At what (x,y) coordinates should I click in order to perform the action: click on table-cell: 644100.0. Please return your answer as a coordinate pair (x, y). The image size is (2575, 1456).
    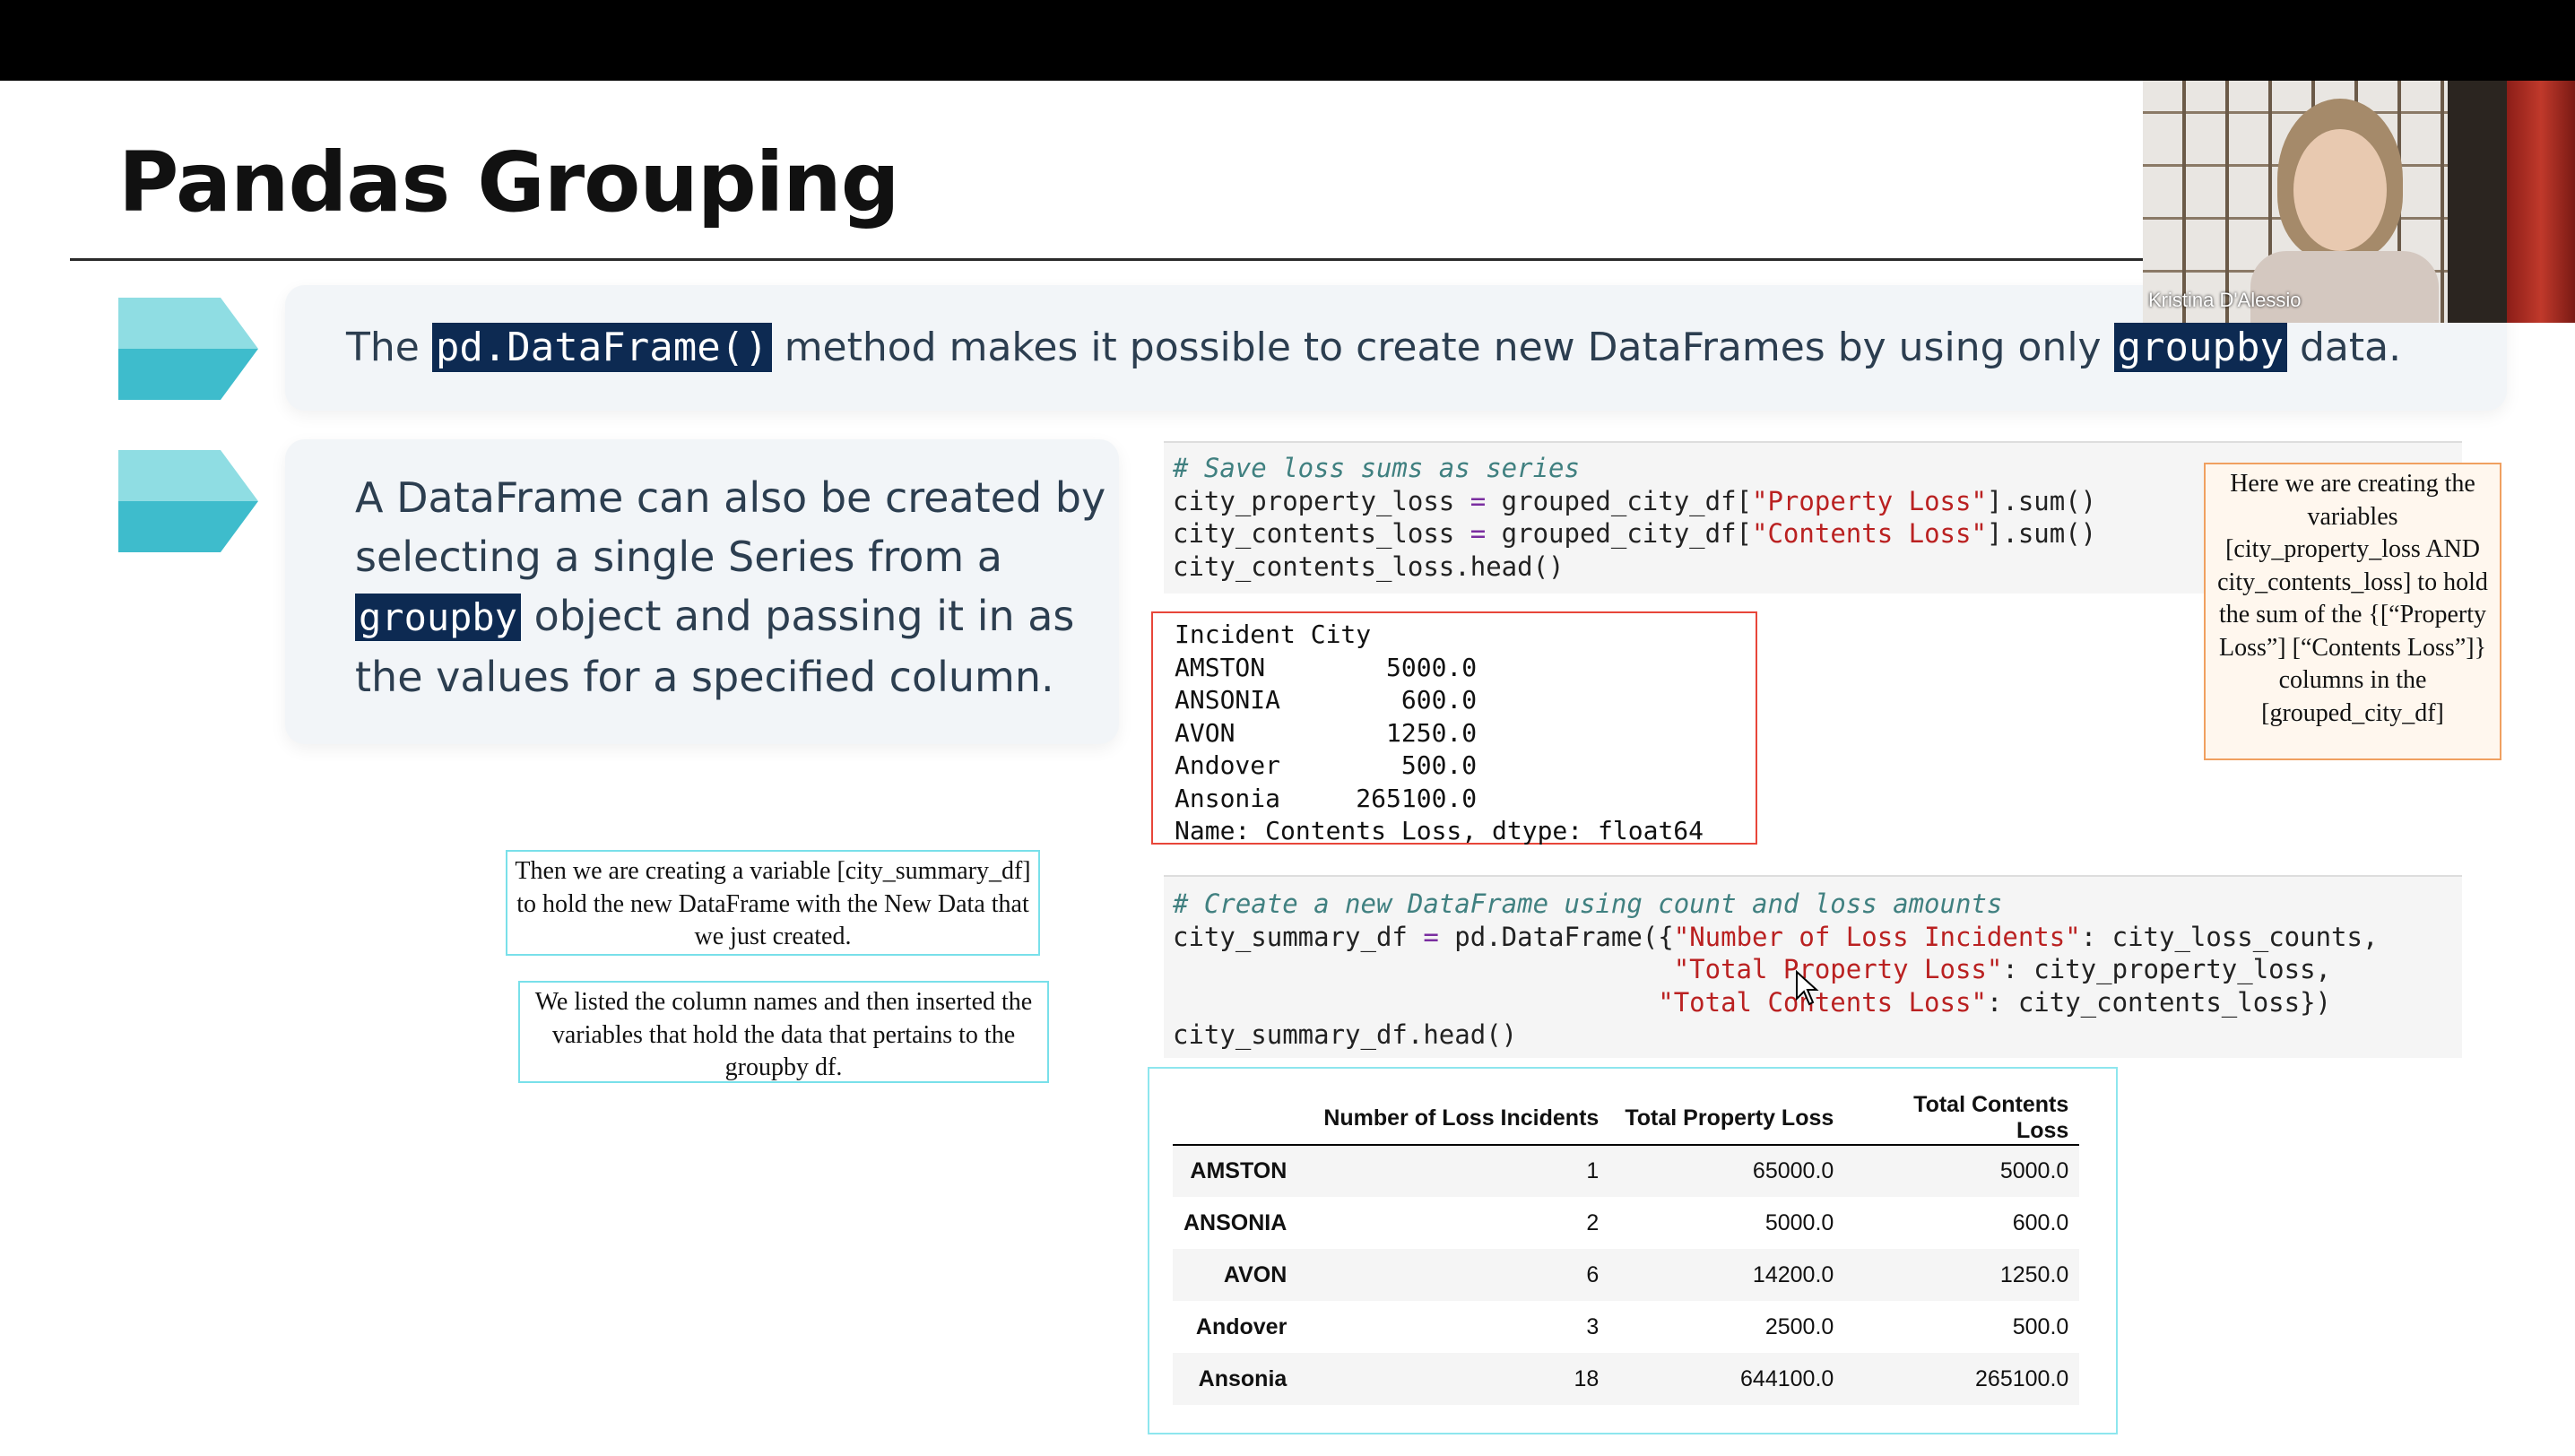
    Looking at the image, I should click on (1787, 1378).